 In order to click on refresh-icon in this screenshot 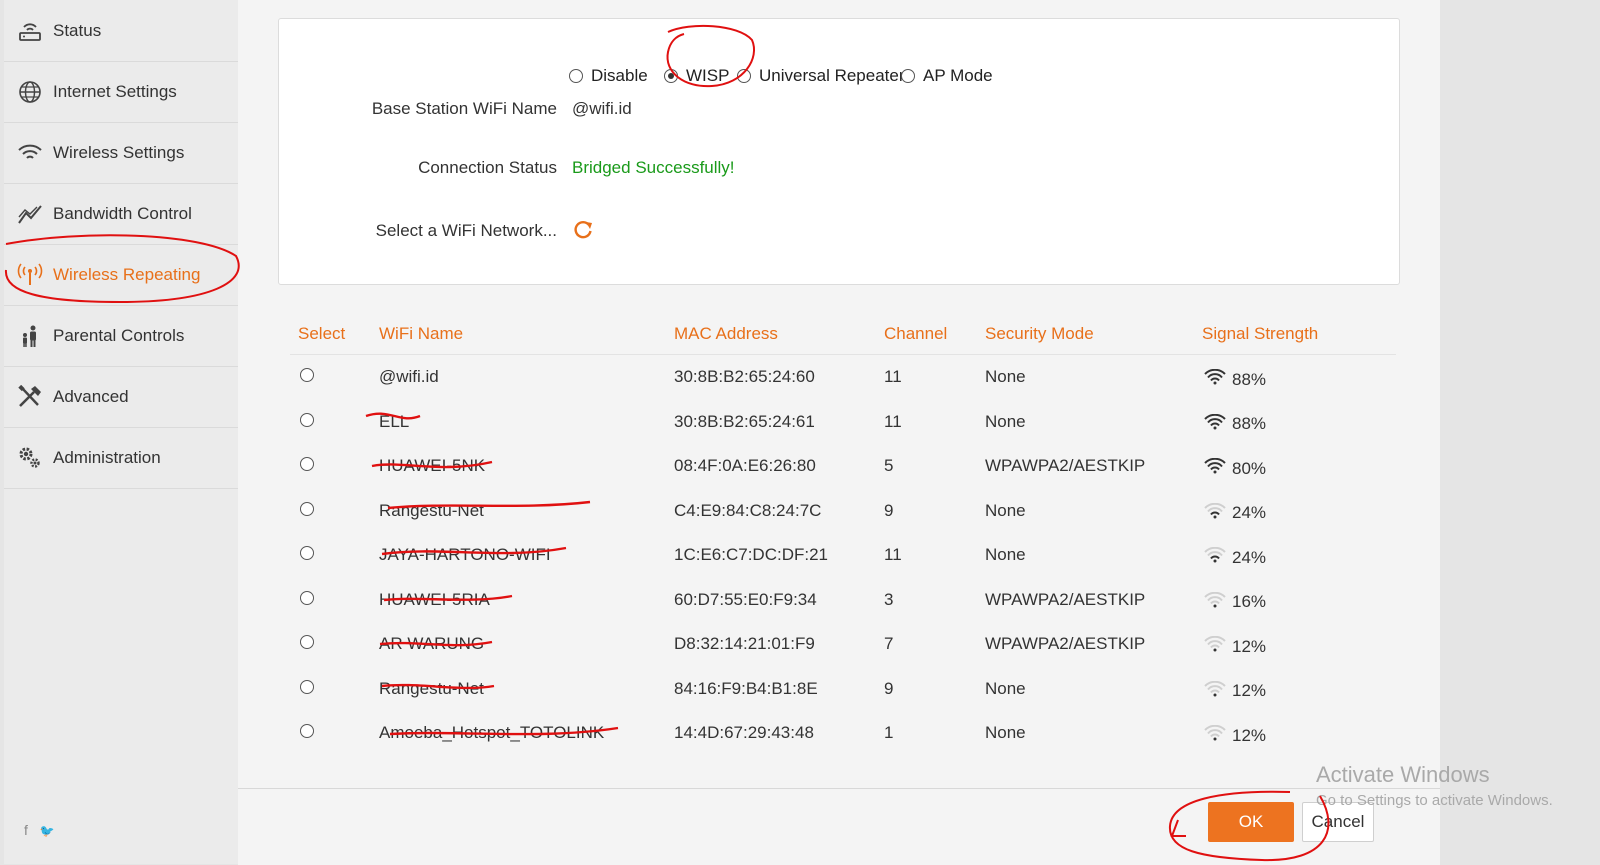, I will do `click(583, 232)`.